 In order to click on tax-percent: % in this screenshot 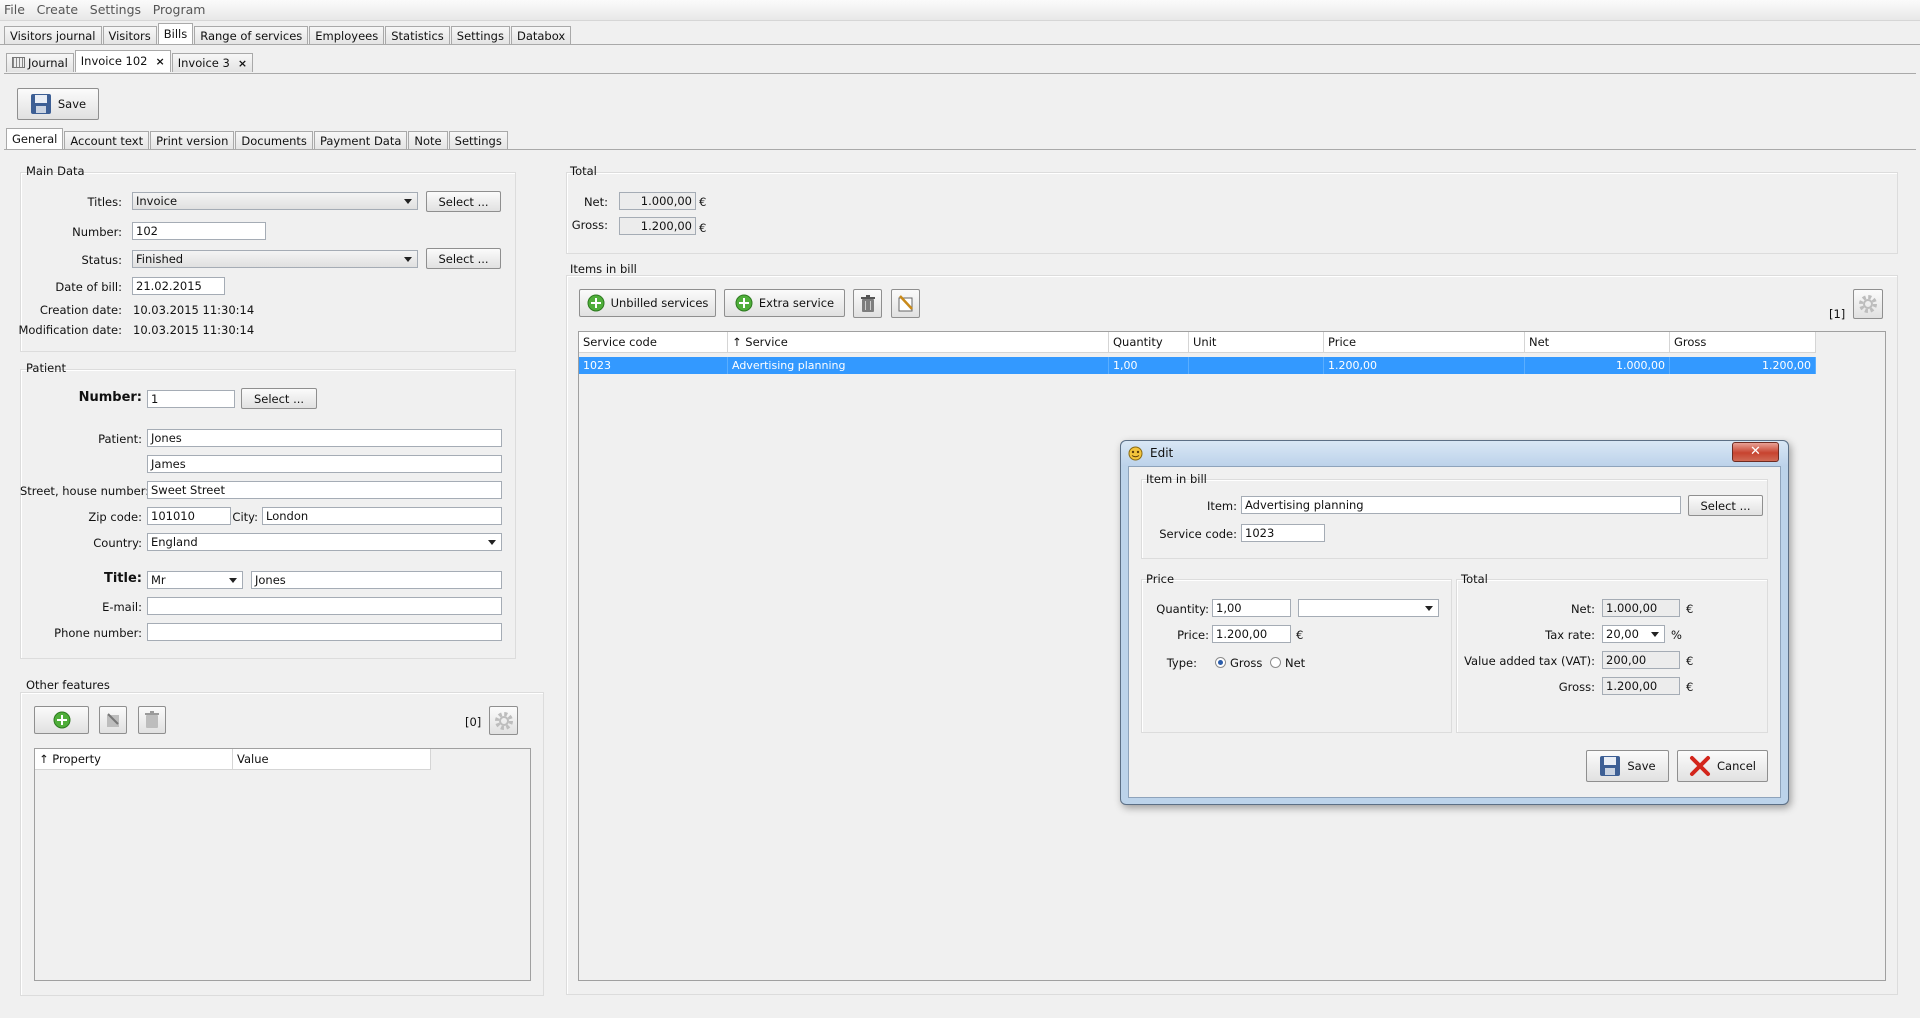, I will do `click(1676, 635)`.